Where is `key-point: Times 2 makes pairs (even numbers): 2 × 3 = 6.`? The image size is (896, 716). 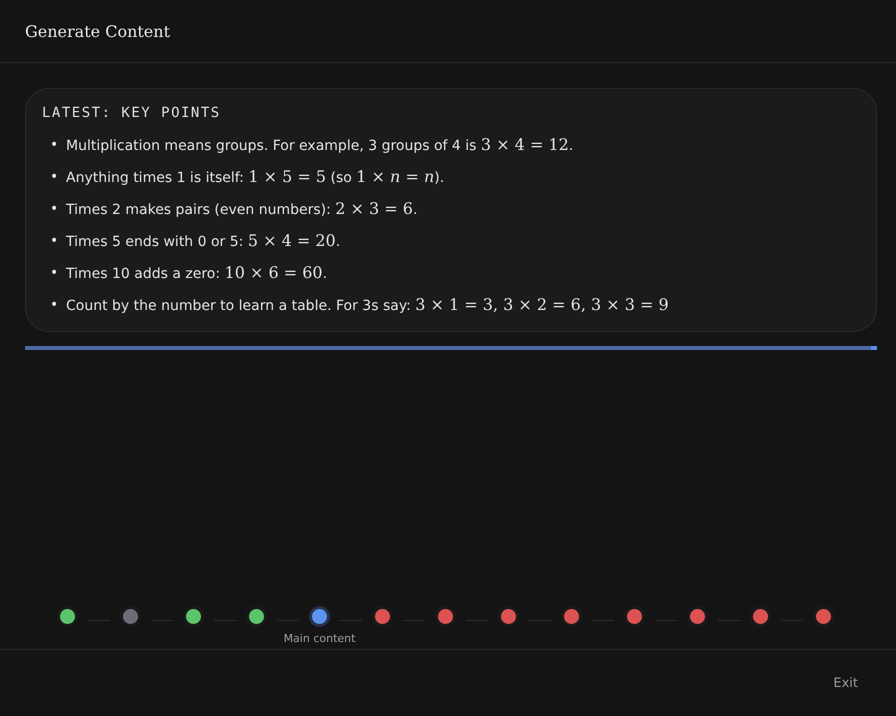
key-point: Times 2 makes pairs (even numbers): 2 × 3 = 6. is located at coordinates (242, 209).